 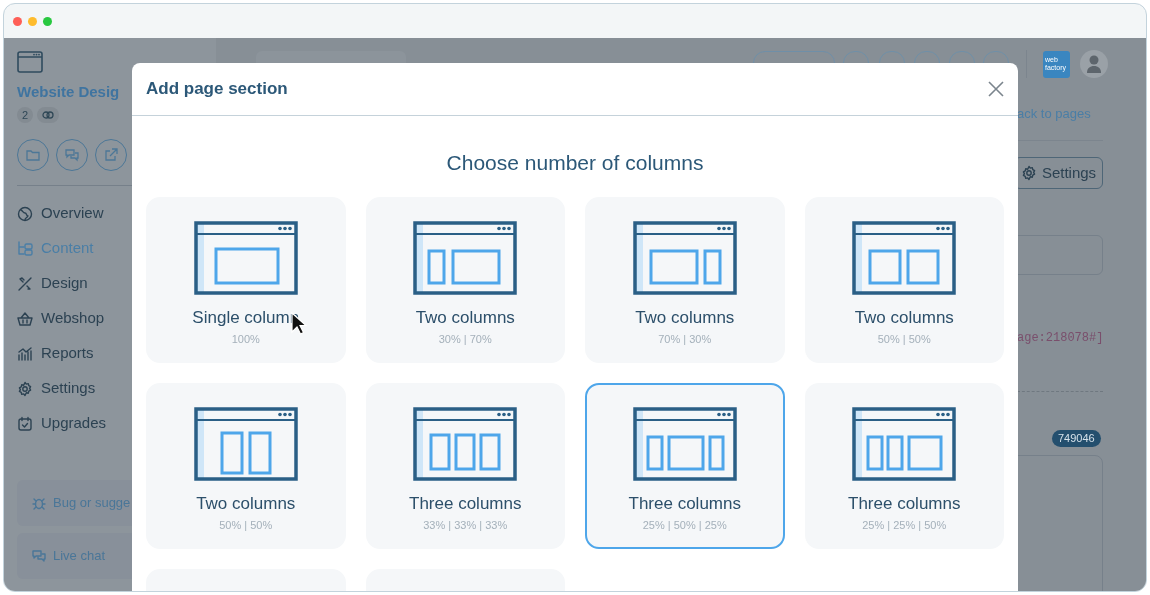 What do you see at coordinates (575, 163) in the screenshot?
I see `dialog-heading: Choose number of columns` at bounding box center [575, 163].